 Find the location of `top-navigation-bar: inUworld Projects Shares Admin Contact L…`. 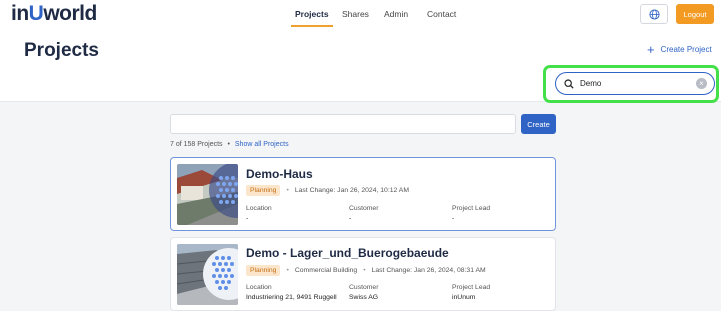

top-navigation-bar: inUworld Projects Shares Admin Contact L… is located at coordinates (360, 14).